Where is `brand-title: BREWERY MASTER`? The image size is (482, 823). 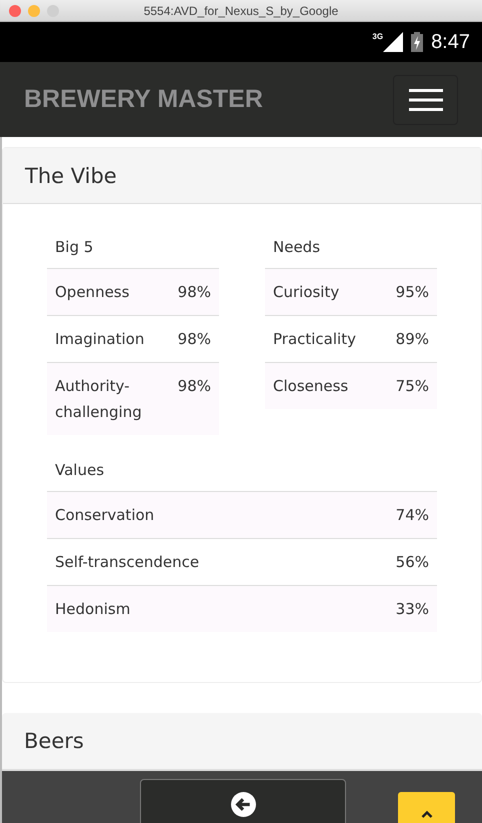
brand-title: BREWERY MASTER is located at coordinates (143, 99).